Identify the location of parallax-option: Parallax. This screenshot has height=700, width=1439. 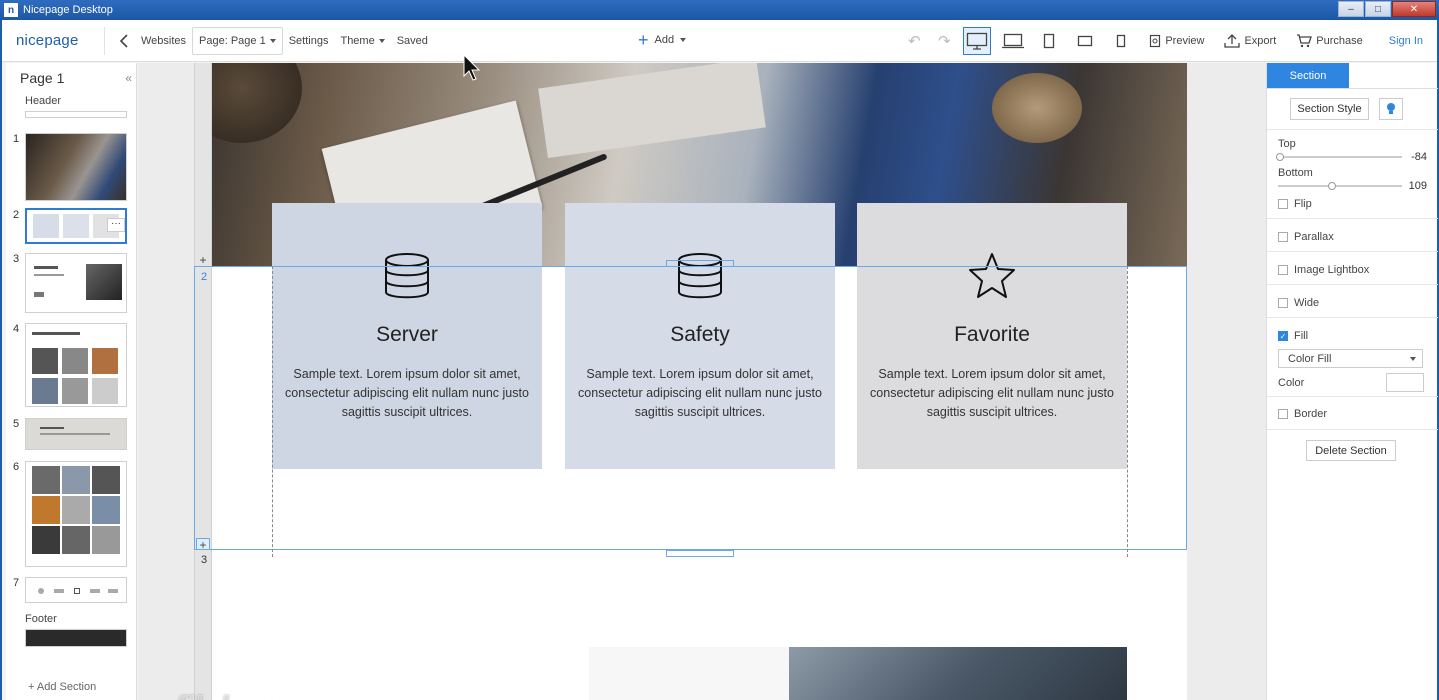
(1306, 237).